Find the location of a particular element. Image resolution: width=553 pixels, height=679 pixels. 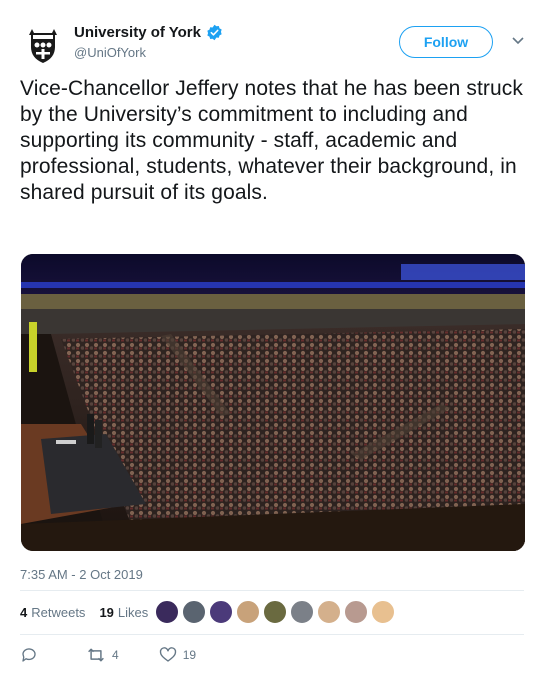

chevron-down-icon is located at coordinates (518, 41).